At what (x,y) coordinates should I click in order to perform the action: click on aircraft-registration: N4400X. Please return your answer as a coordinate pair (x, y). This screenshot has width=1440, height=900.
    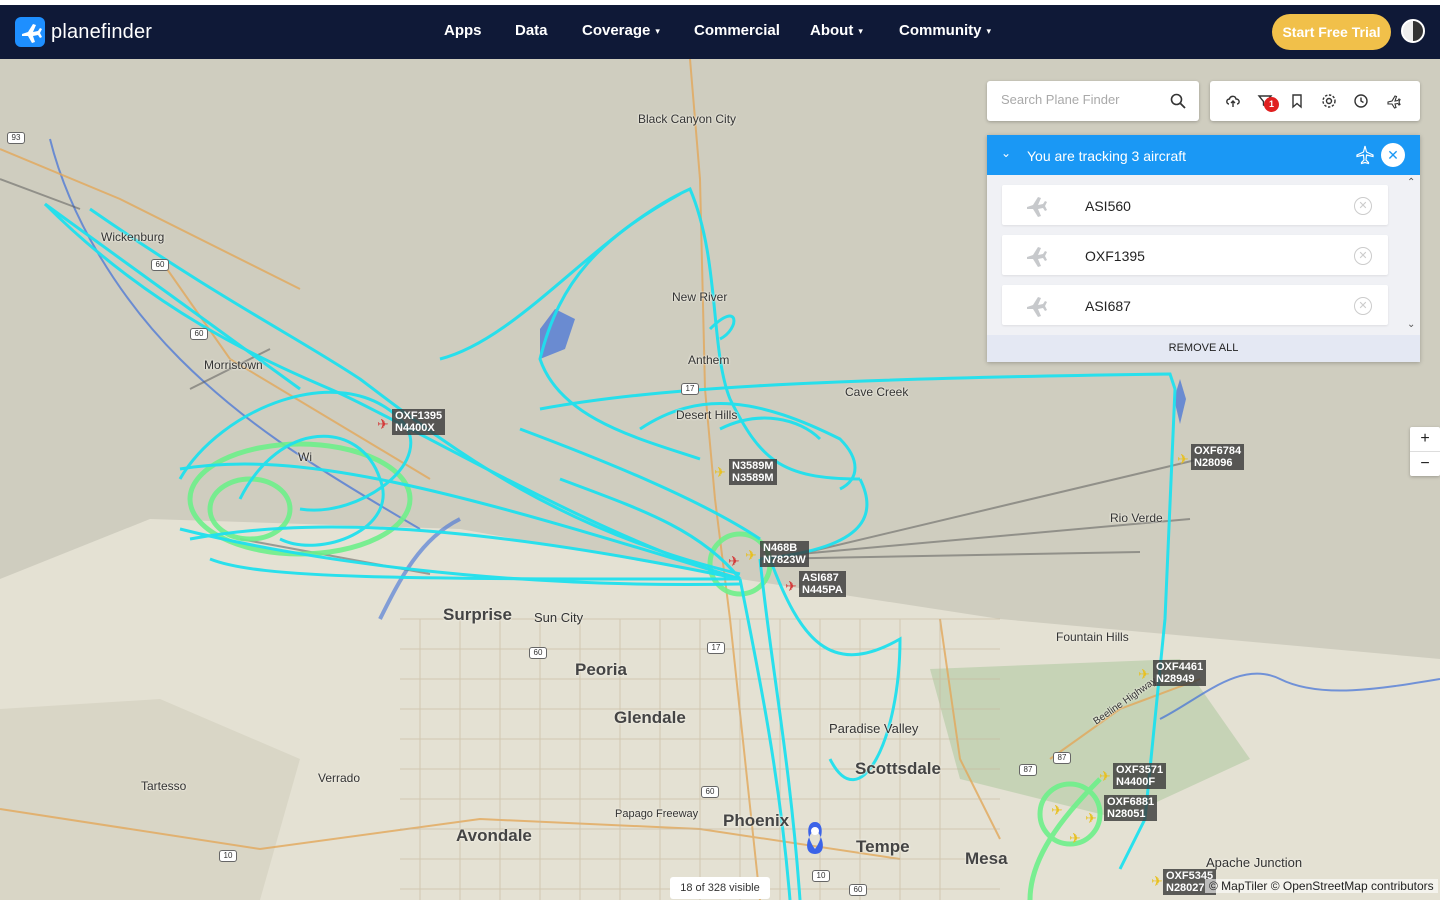
    Looking at the image, I should click on (415, 428).